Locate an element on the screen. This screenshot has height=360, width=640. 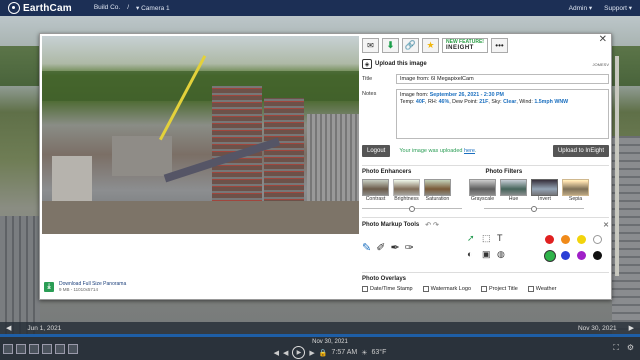
enhancer-slider is located at coordinates (412, 209).